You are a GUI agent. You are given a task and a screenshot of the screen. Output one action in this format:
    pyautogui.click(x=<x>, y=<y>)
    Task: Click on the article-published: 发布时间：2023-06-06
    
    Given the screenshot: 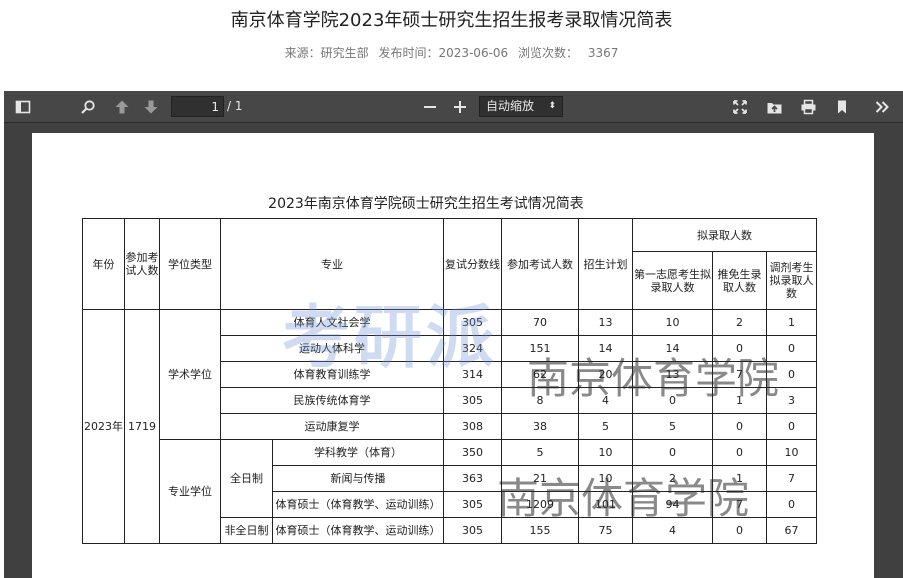 What is the action you would take?
    pyautogui.click(x=443, y=53)
    